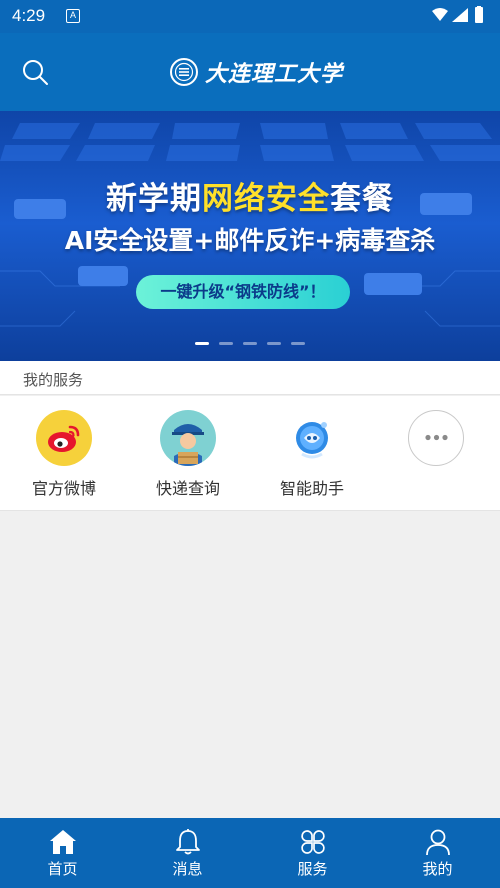  I want to click on home-icon, so click(63, 842).